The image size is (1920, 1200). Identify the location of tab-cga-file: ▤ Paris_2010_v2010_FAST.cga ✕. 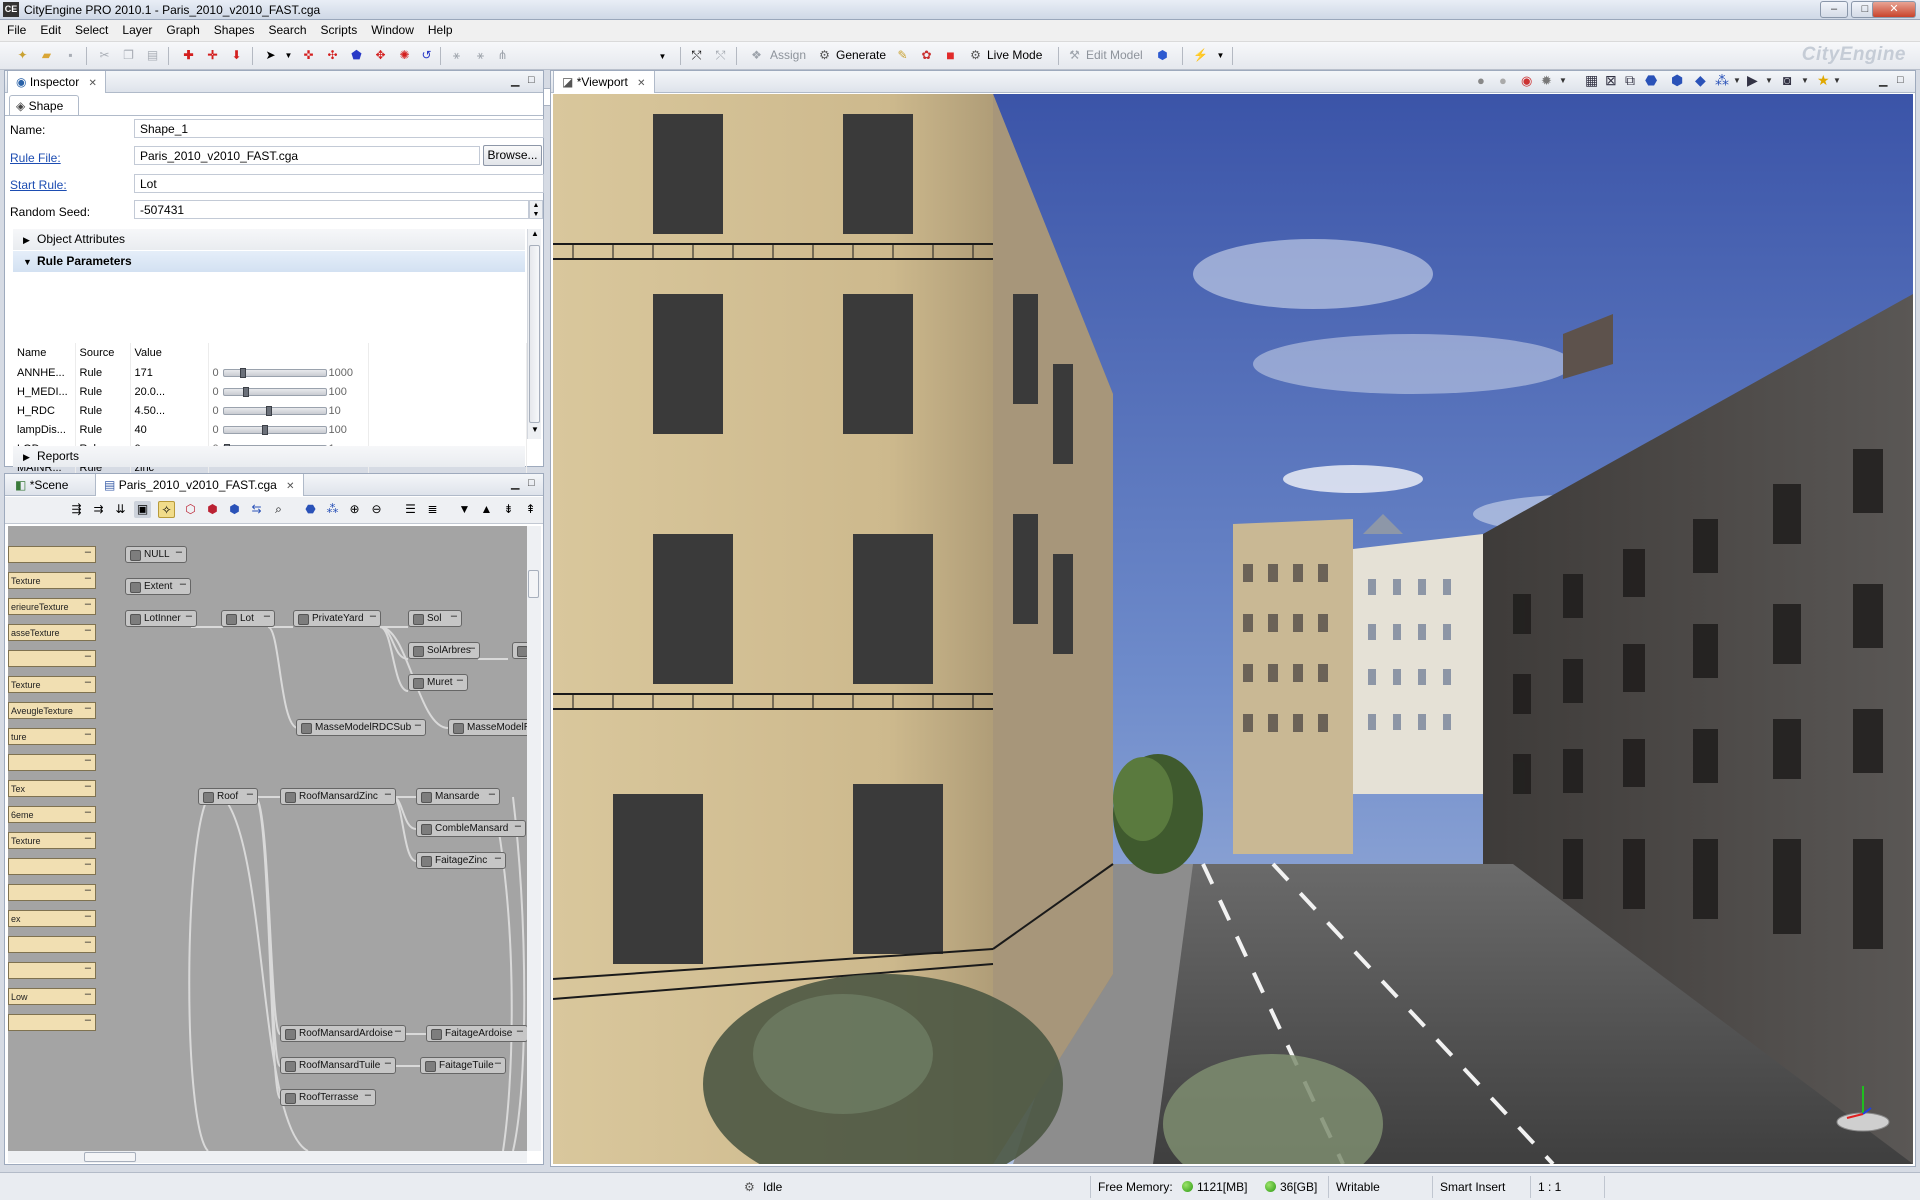
(199, 485).